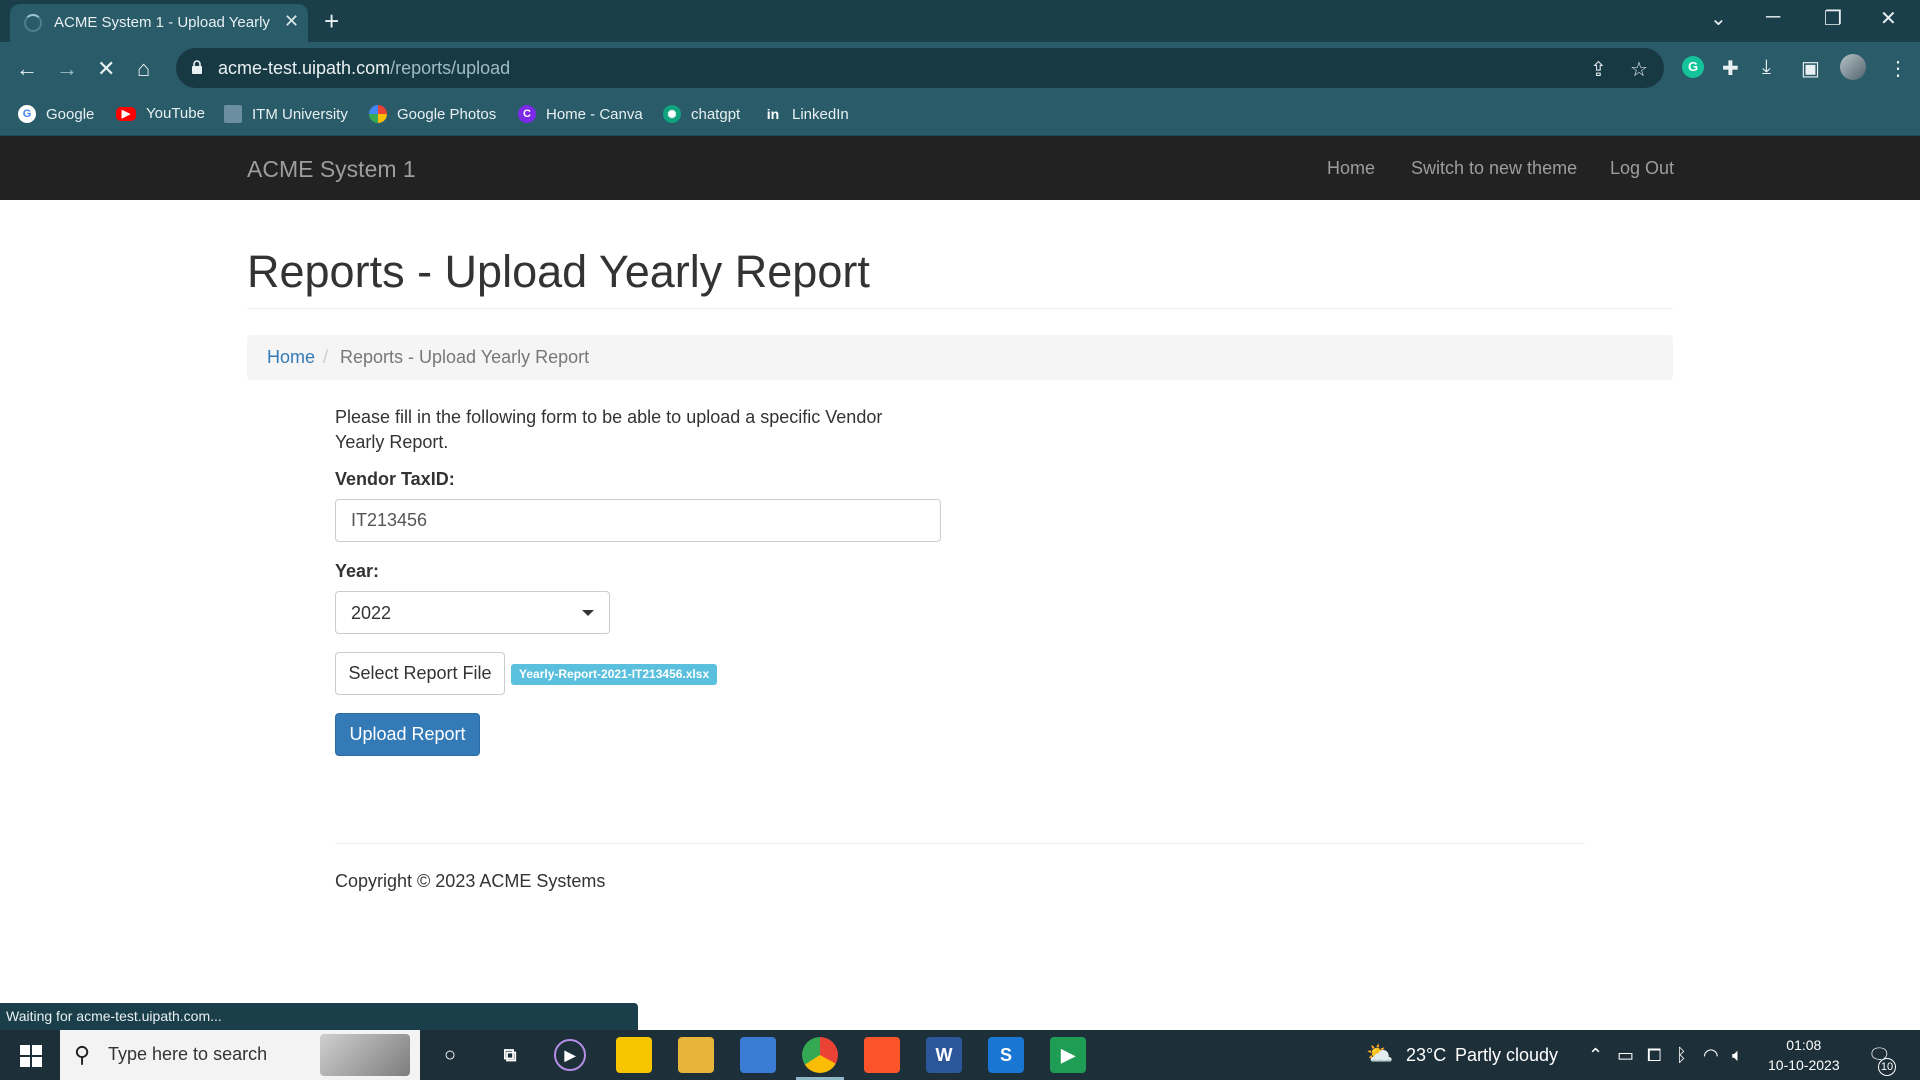 Image resolution: width=1920 pixels, height=1080 pixels. Describe the element at coordinates (638, 520) in the screenshot. I see `vendor-taxid-input` at that location.